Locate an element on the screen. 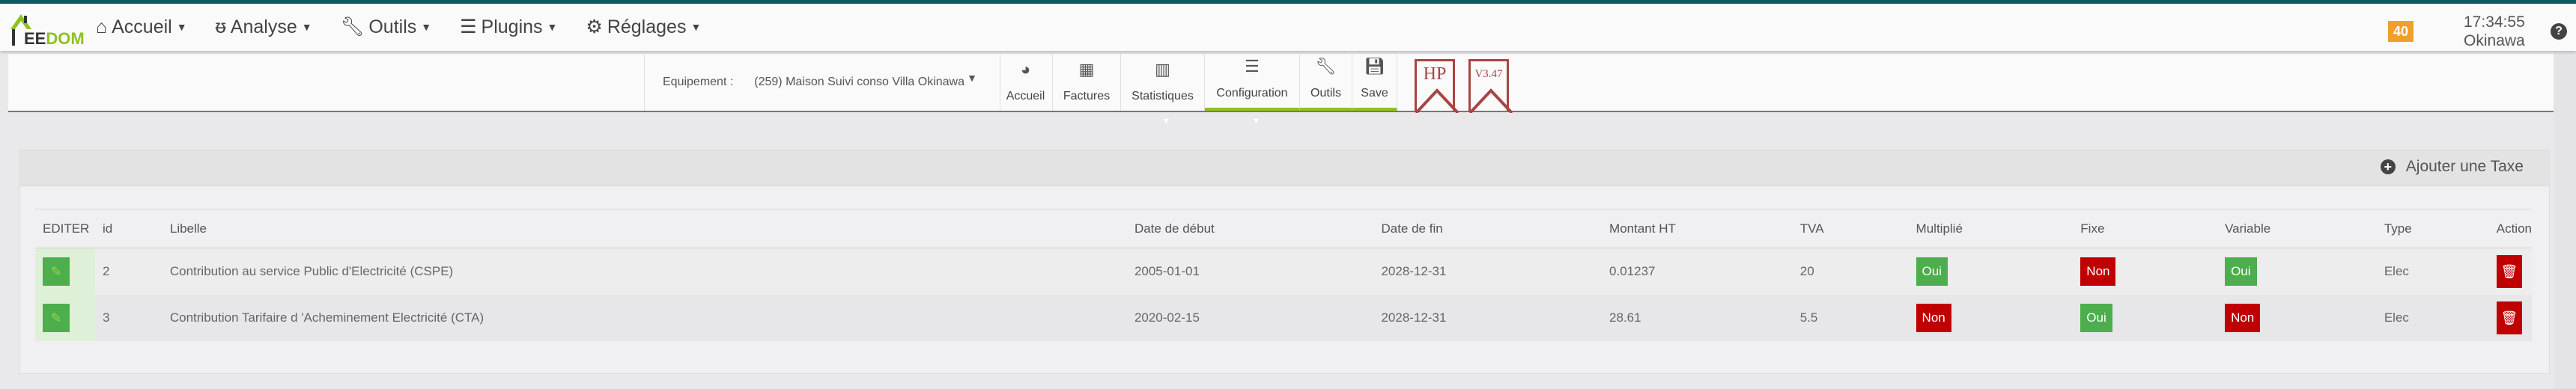 The height and width of the screenshot is (389, 2576). tab-factures: ▦ Factures is located at coordinates (1087, 83).